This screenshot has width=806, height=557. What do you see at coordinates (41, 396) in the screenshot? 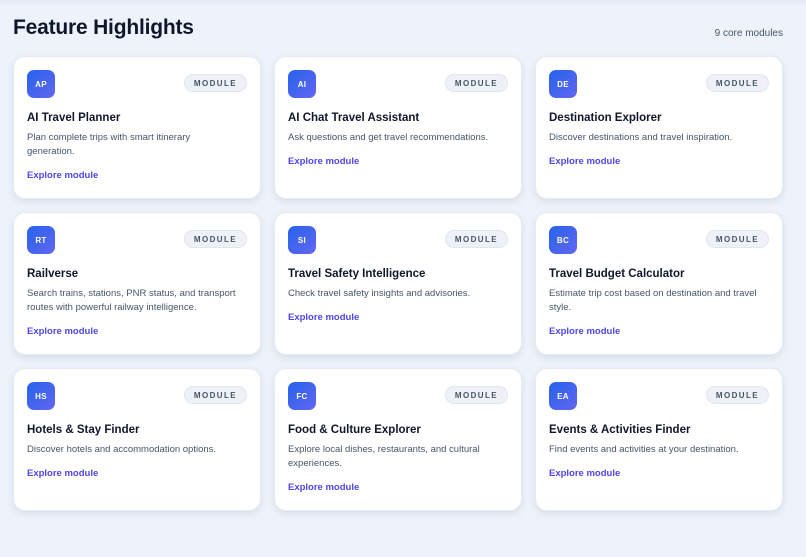
I see `module-initials-icon: HS` at bounding box center [41, 396].